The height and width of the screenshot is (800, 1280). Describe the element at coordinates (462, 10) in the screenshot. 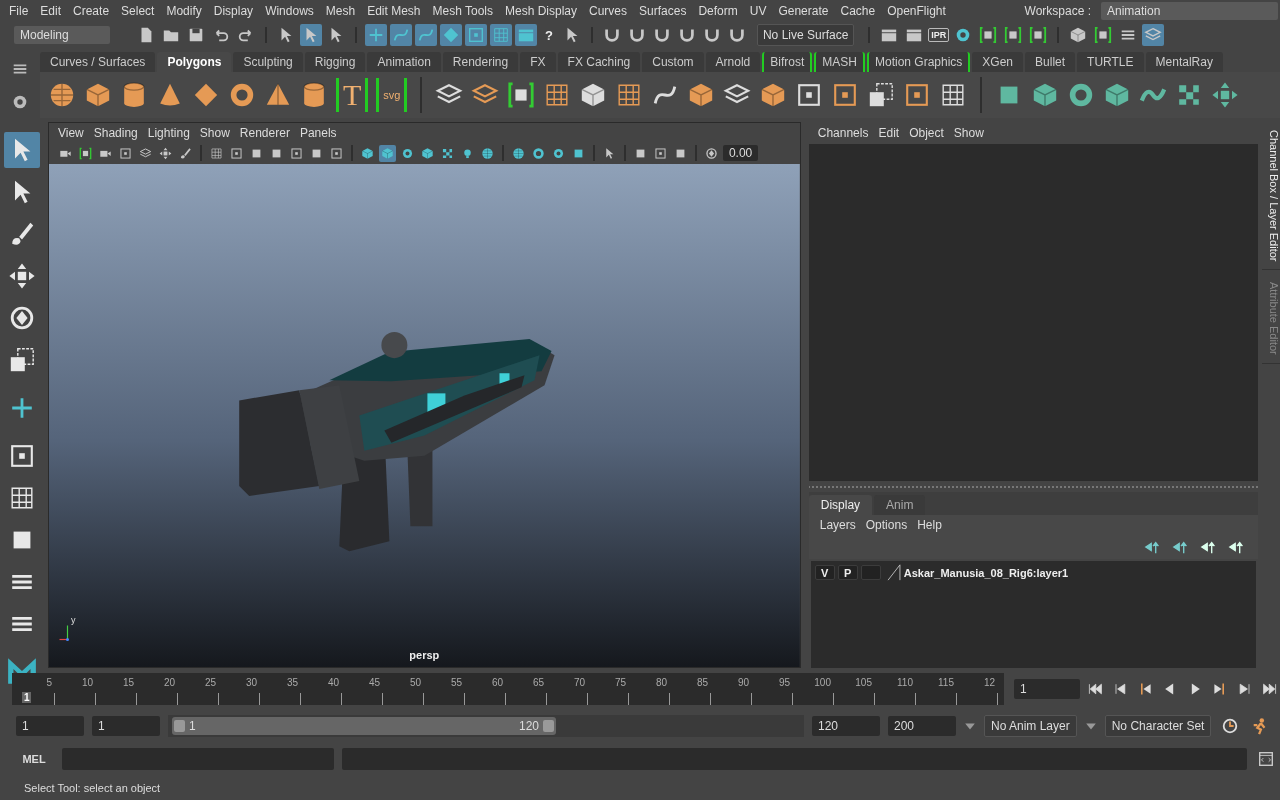

I see `menu-item: Mesh Tools` at that location.